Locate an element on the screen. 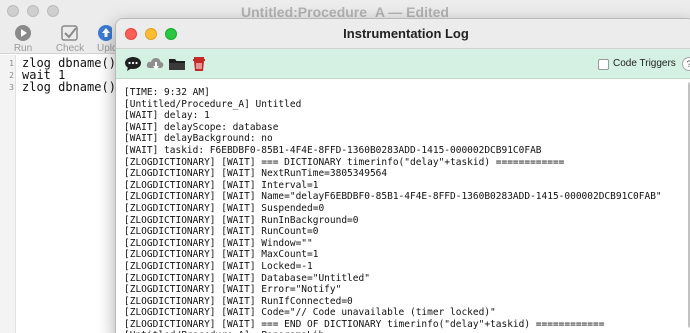  code-triggers-label: Code Triggers is located at coordinates (644, 63).